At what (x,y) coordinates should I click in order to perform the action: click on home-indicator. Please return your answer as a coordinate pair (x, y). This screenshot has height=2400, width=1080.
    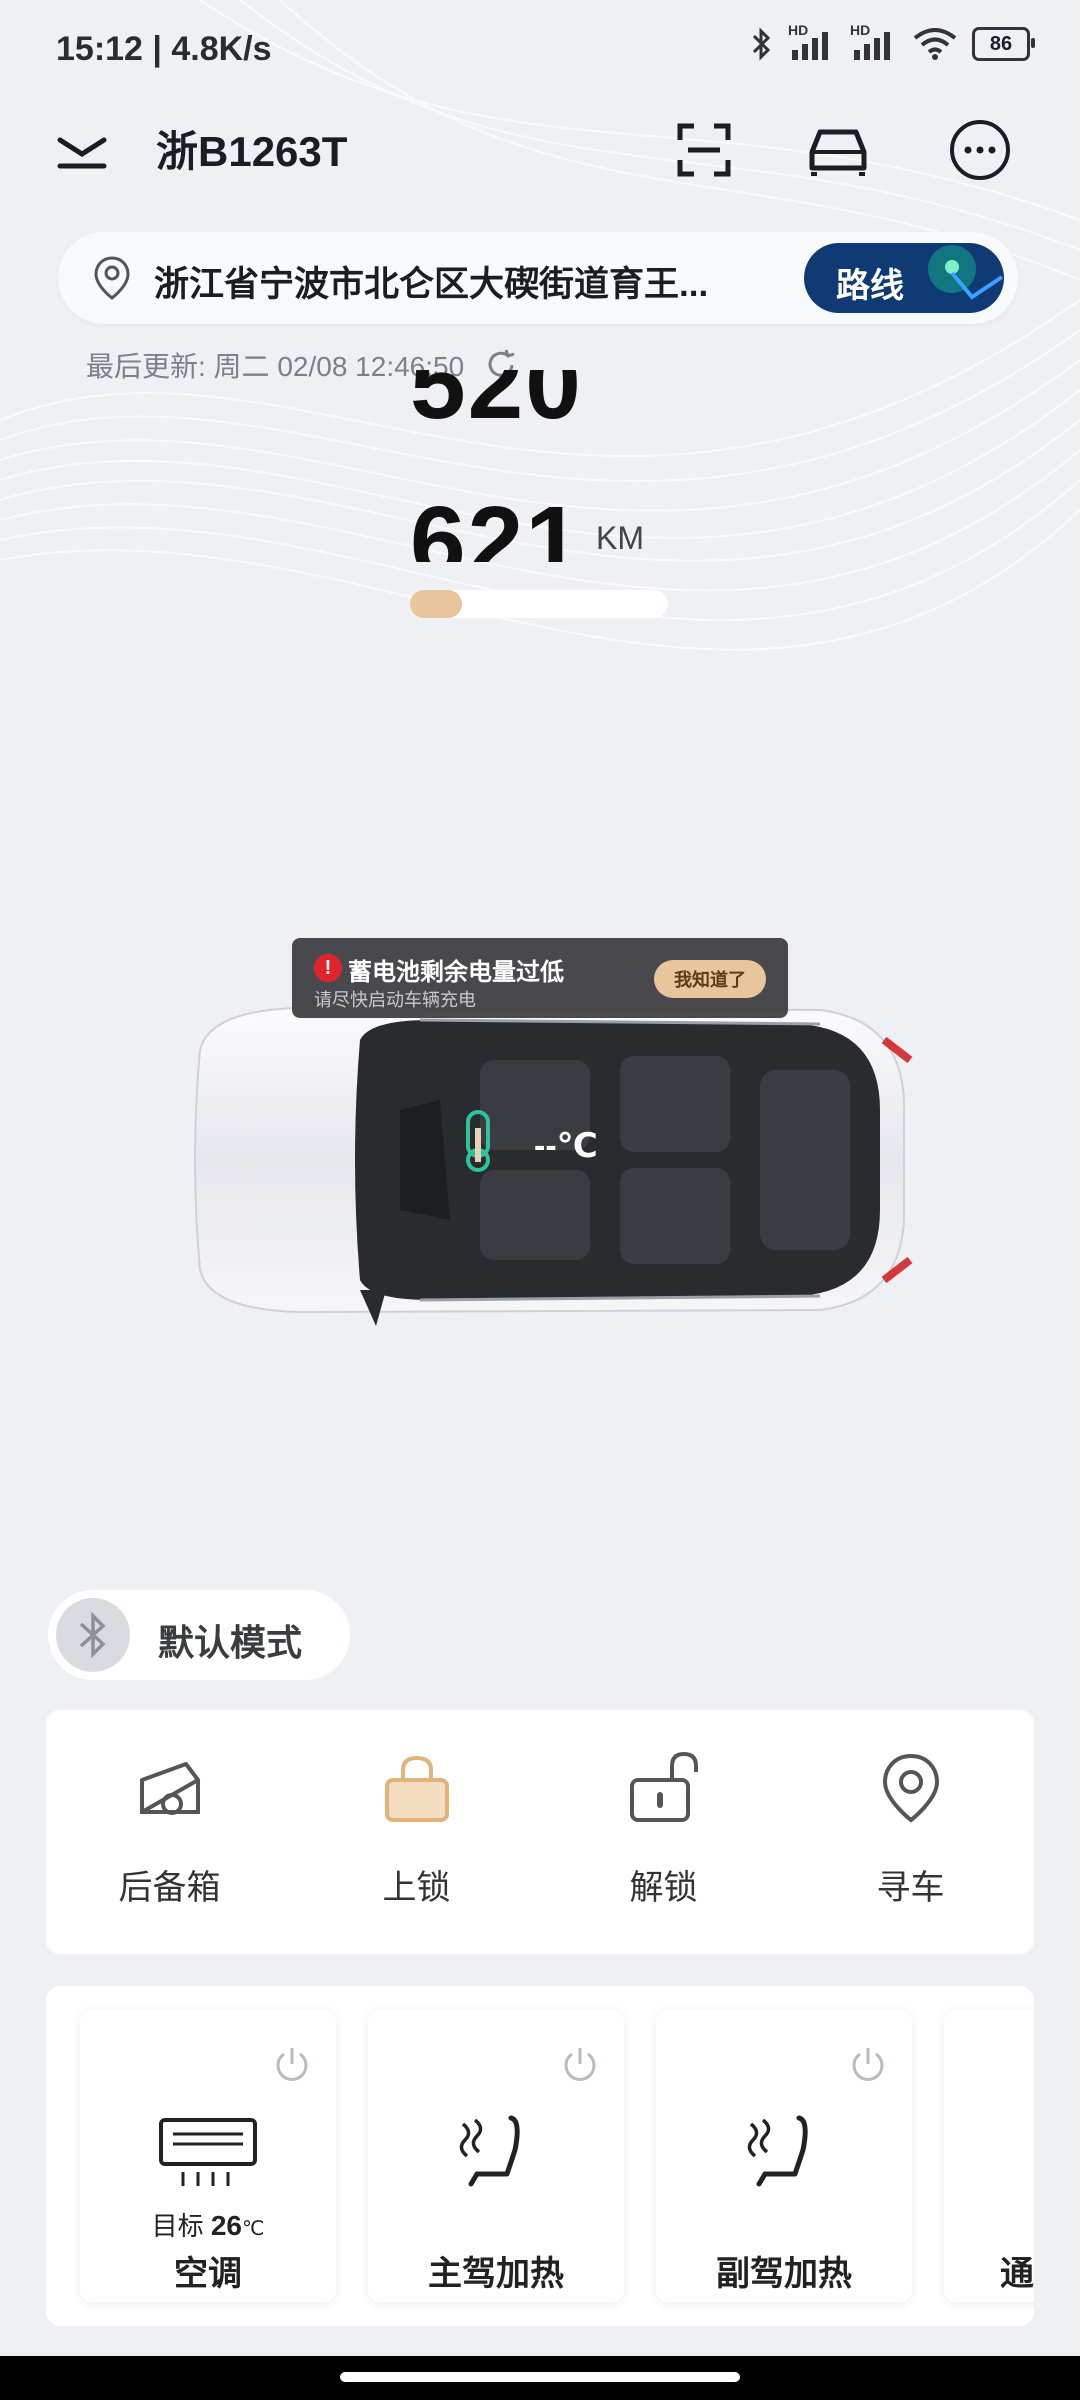
    Looking at the image, I should click on (540, 2377).